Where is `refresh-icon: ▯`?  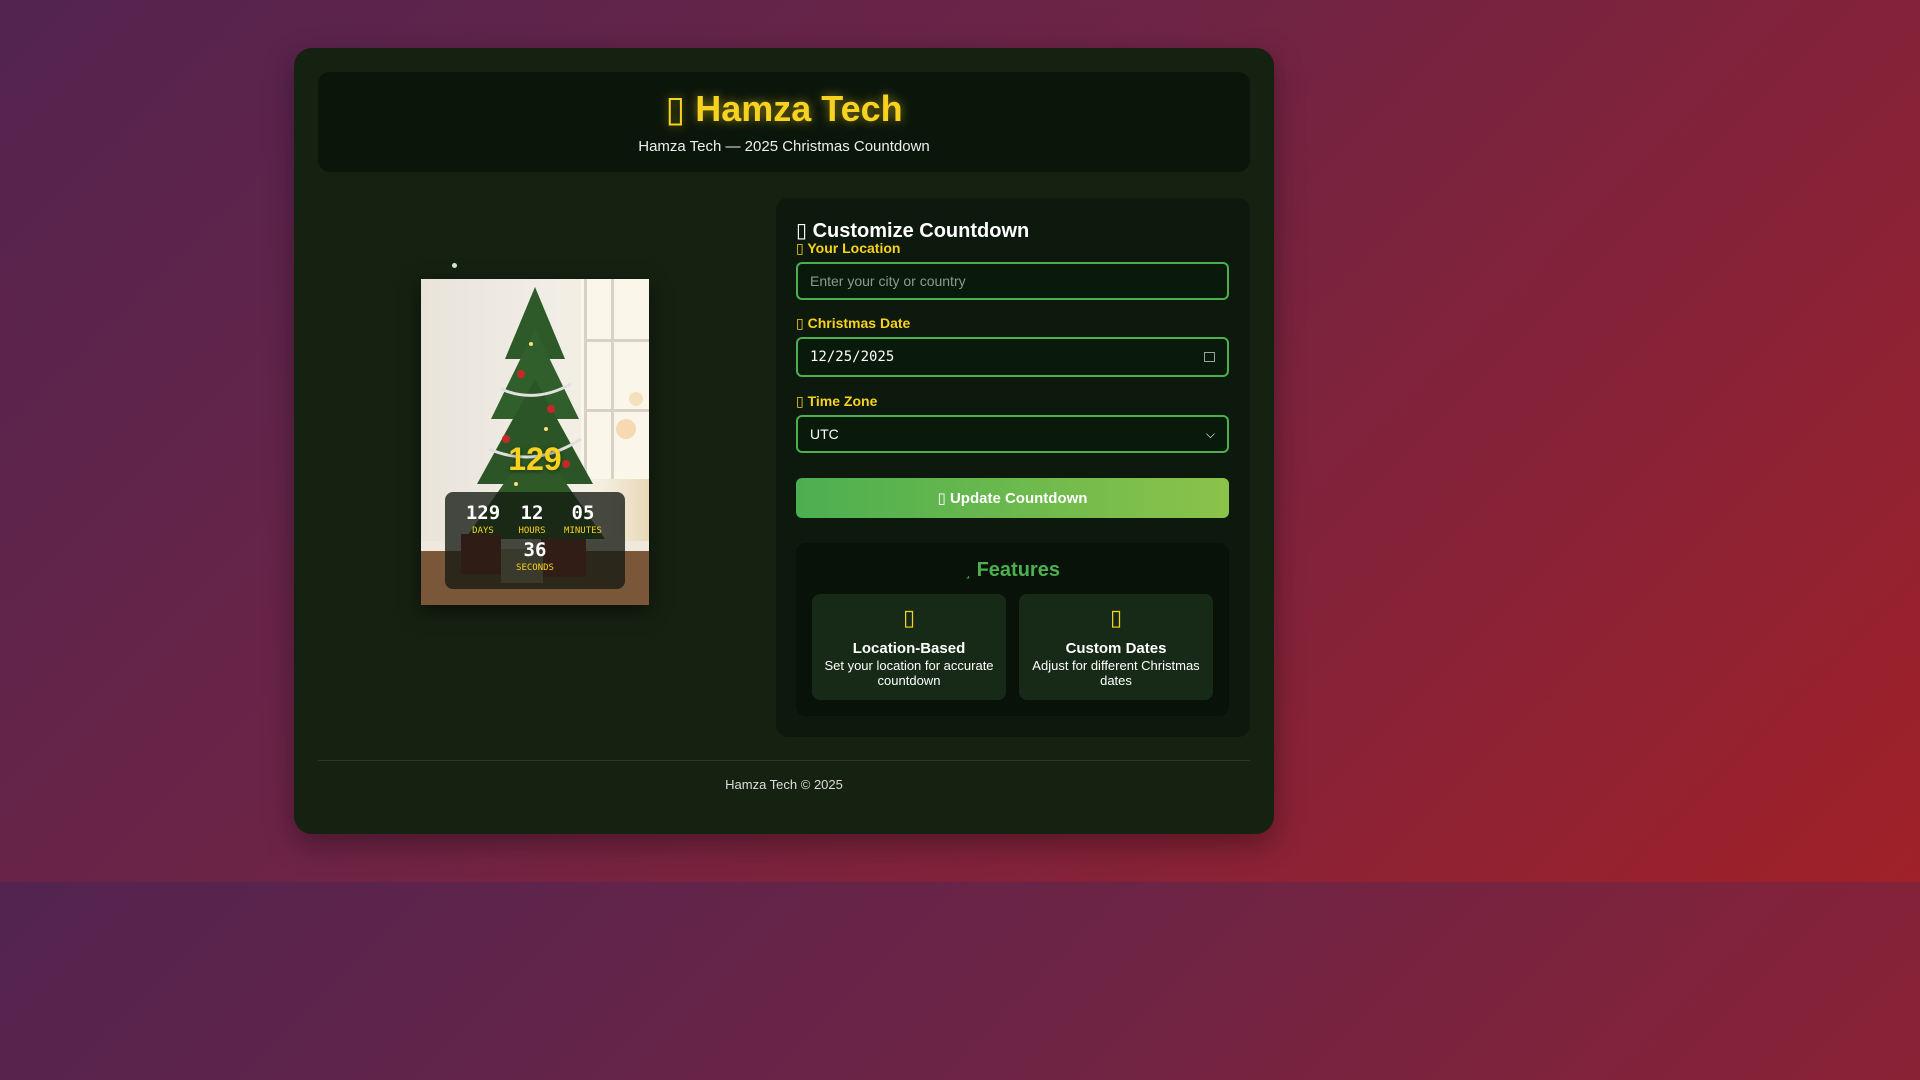
refresh-icon: ▯ is located at coordinates (941, 498).